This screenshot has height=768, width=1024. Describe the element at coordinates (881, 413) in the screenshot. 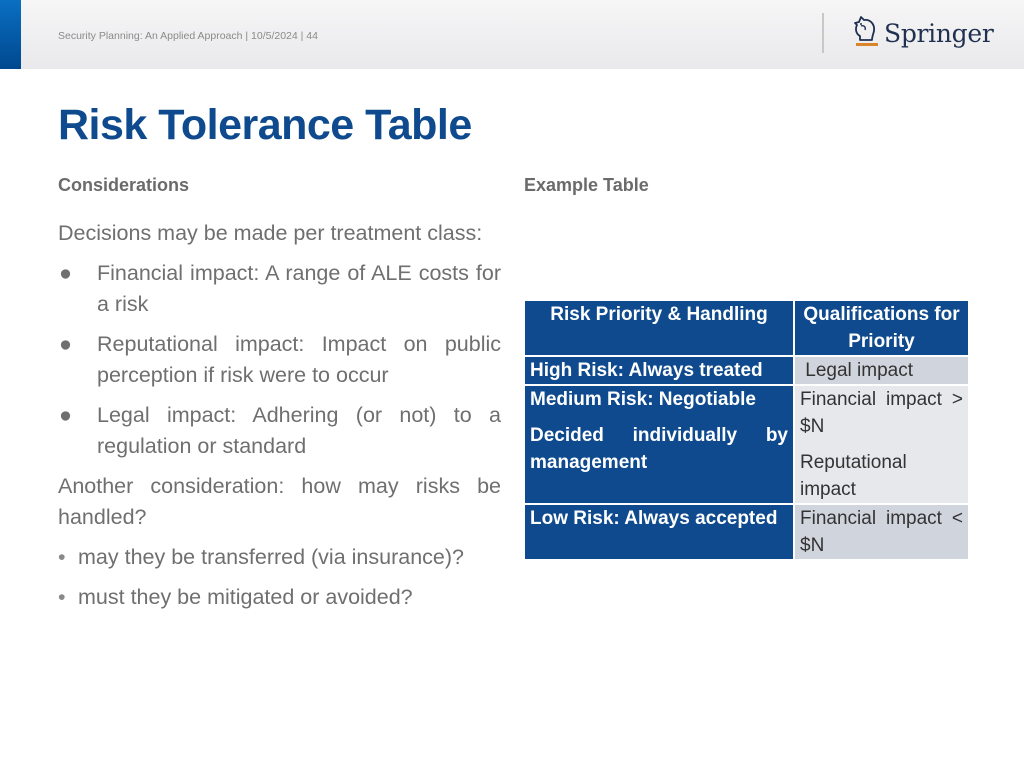

I see `qualification-text: Financial impact > $N` at that location.